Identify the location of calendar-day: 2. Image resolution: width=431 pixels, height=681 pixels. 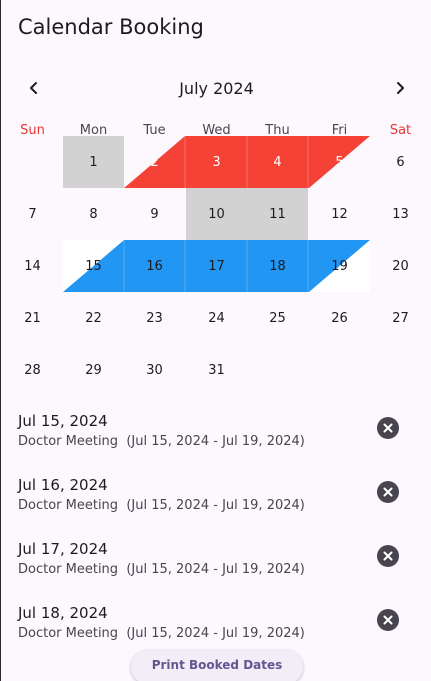
(154, 162).